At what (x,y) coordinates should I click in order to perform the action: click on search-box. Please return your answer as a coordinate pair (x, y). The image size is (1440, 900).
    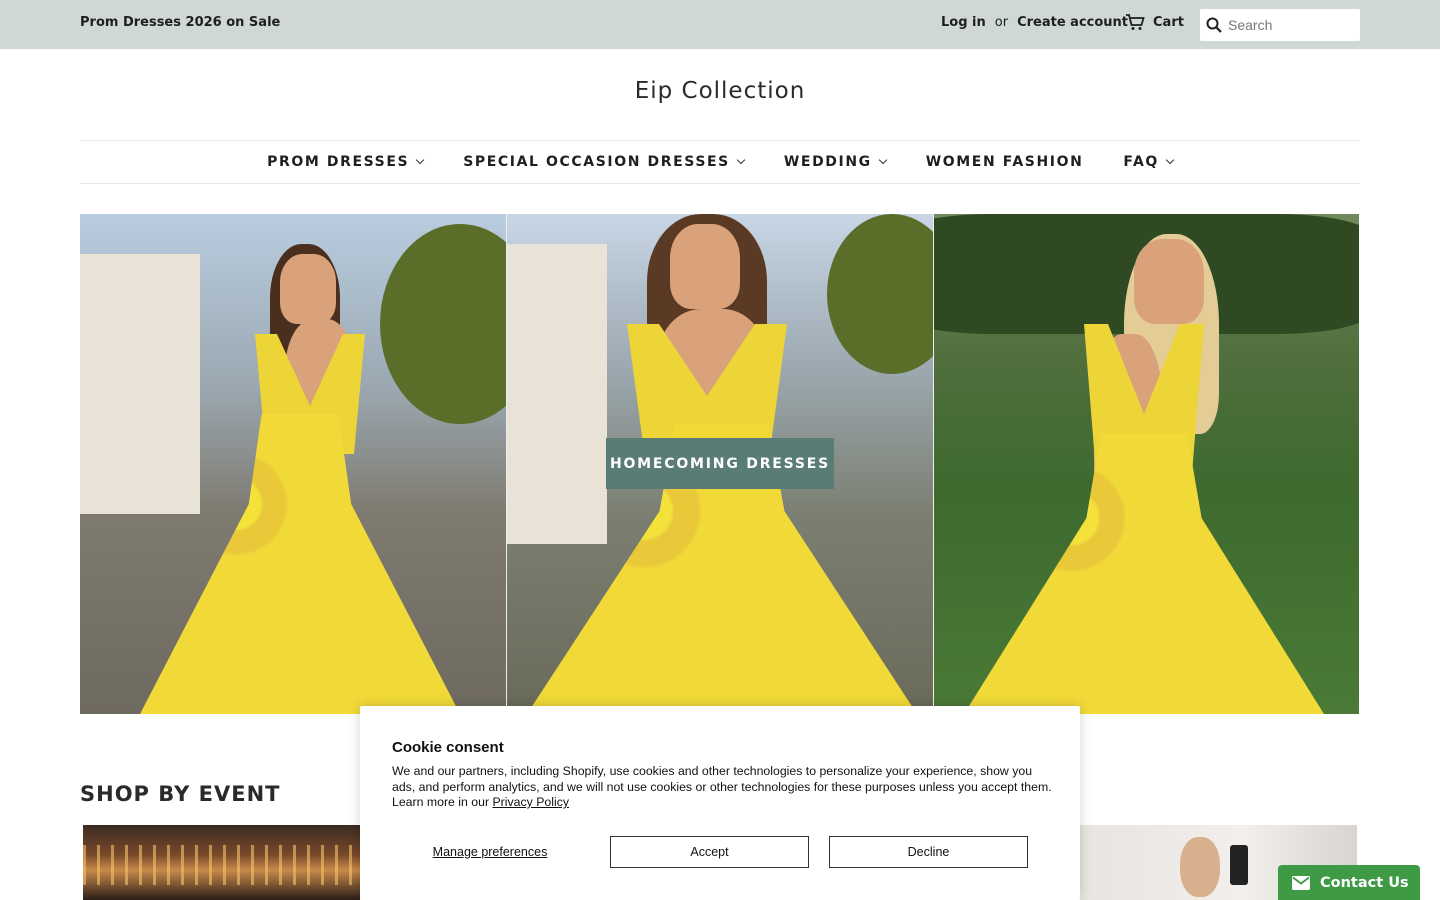
    Looking at the image, I should click on (1280, 25).